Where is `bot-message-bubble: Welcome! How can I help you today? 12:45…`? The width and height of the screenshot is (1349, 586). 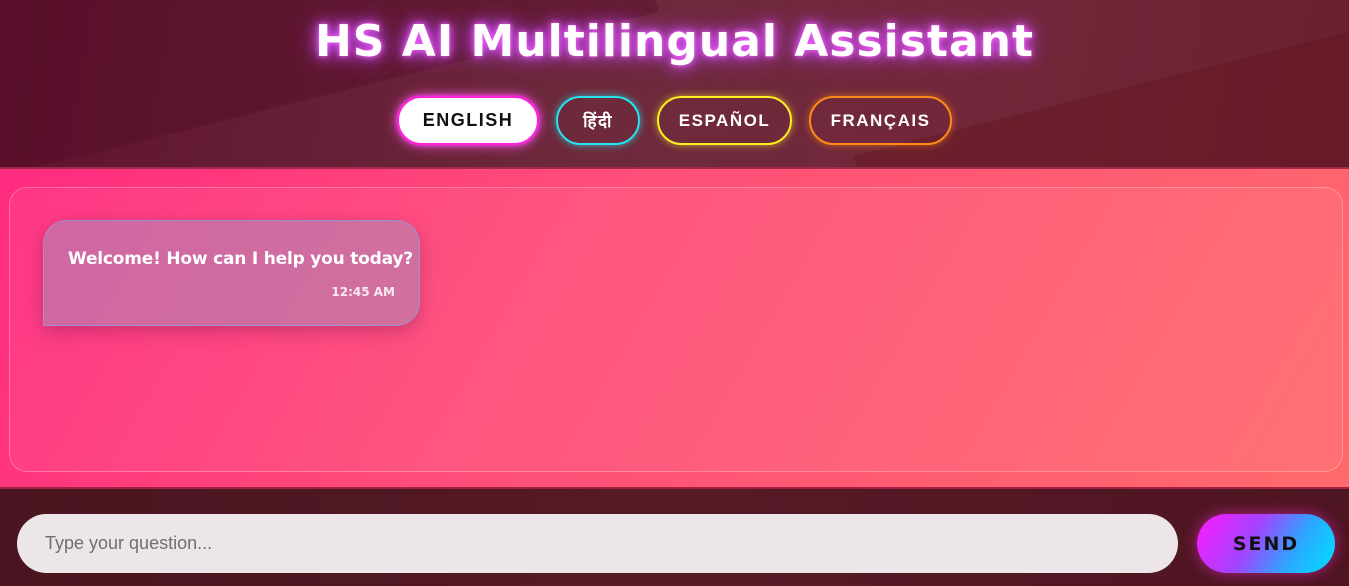
bot-message-bubble: Welcome! How can I help you today? 12:45… is located at coordinates (231, 273).